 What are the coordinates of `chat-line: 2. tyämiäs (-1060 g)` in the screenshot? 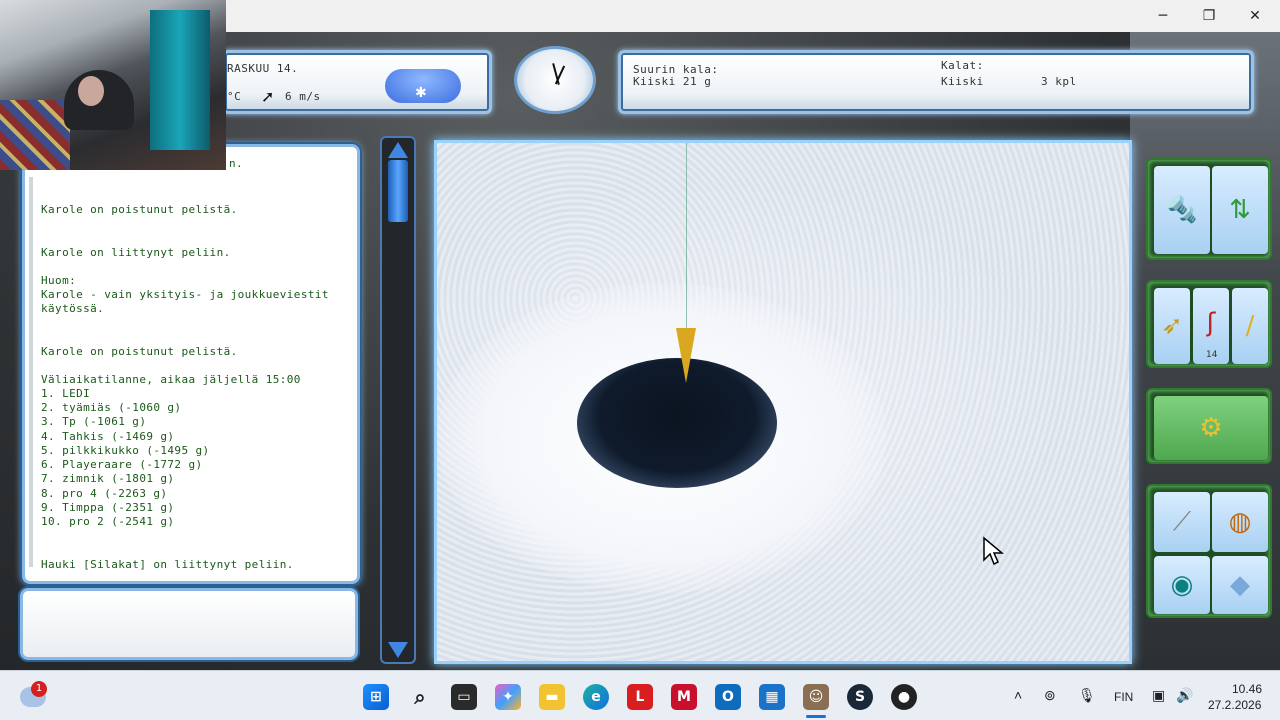 It's located at (111, 407).